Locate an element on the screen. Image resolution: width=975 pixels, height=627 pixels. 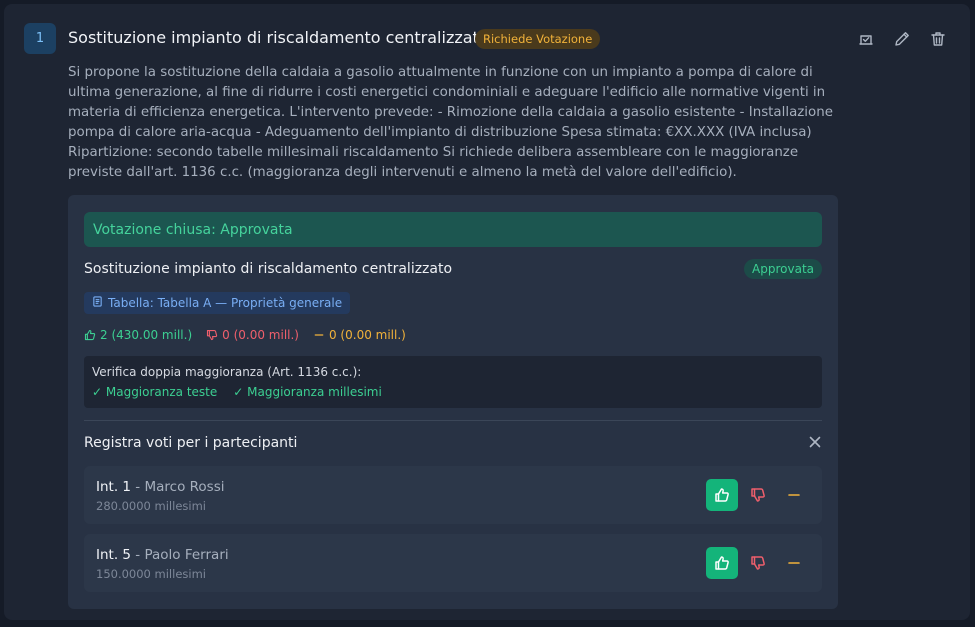
count-no: 0 (0.00 mill.) is located at coordinates (252, 335).